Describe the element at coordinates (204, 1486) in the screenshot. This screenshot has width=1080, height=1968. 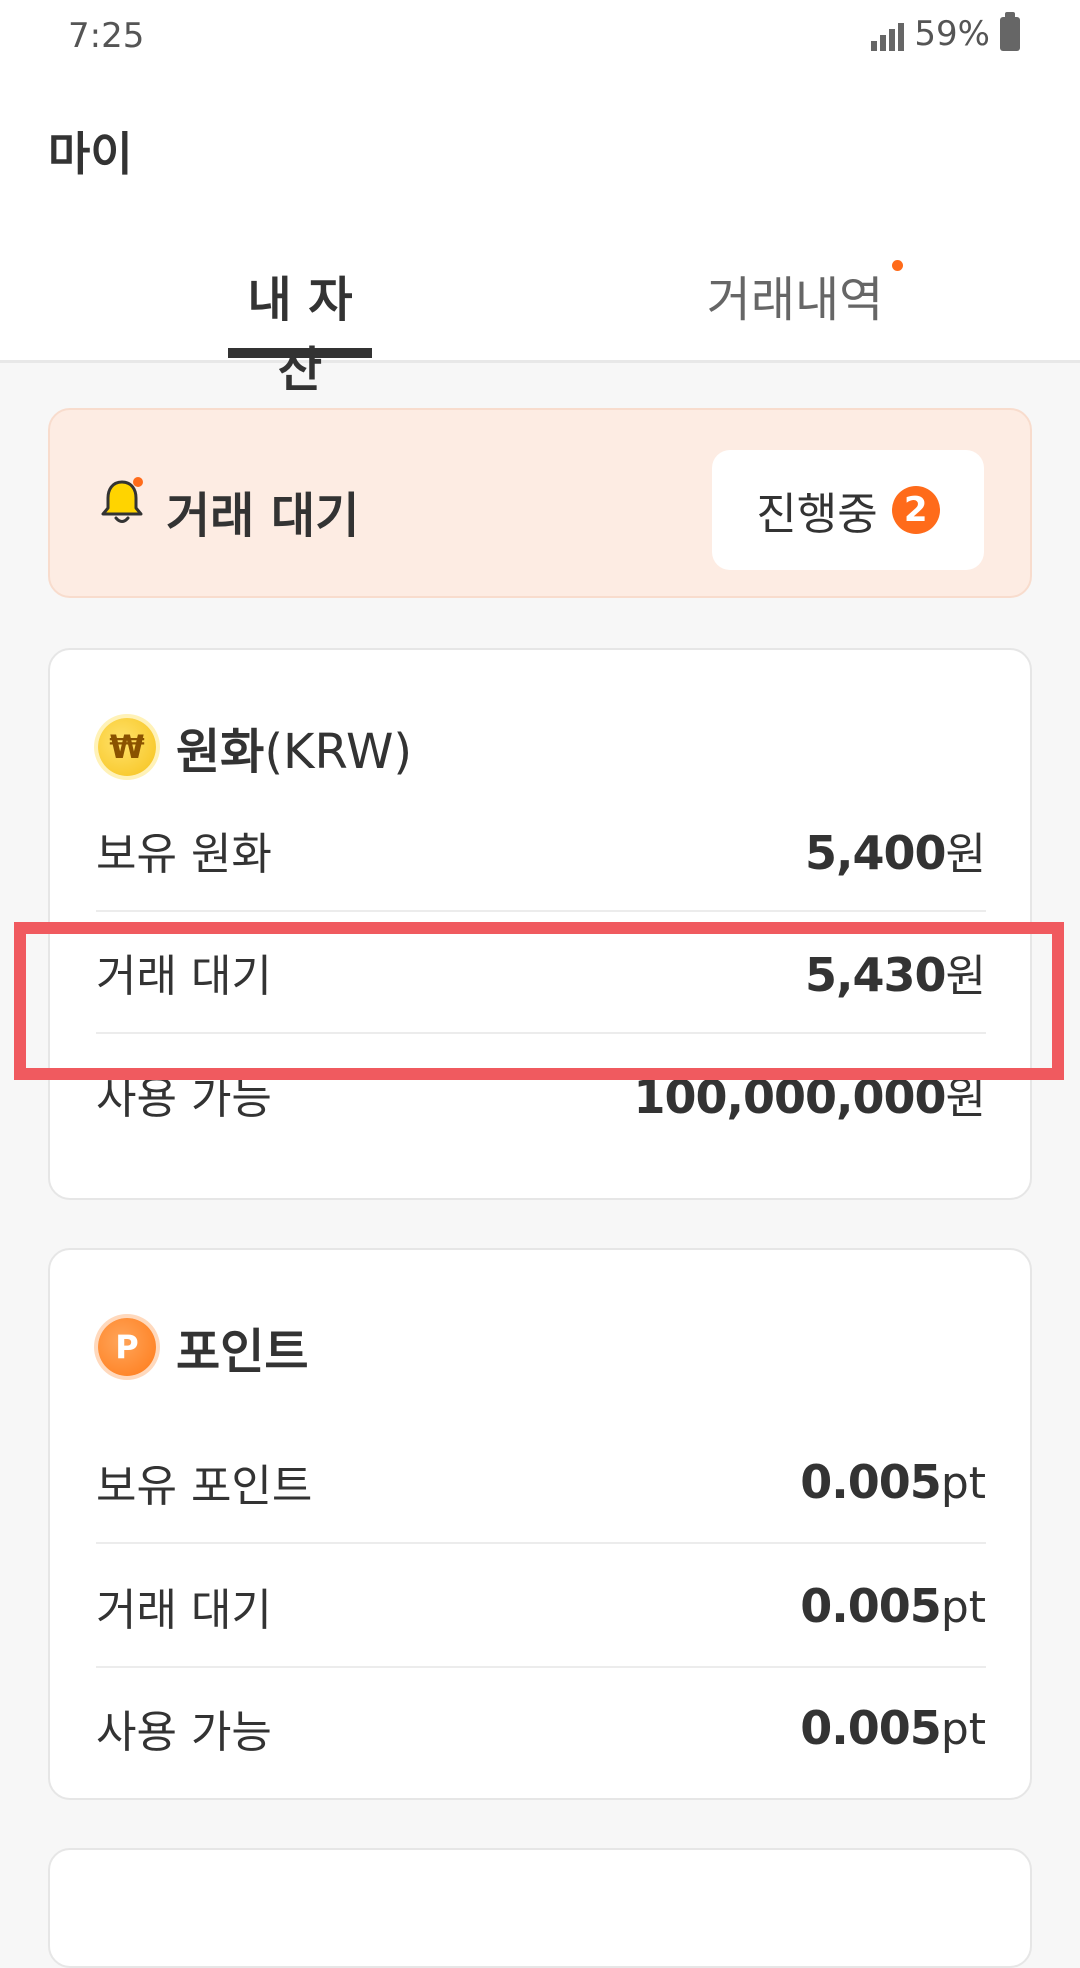
I see `row-label: 보유 포인트` at that location.